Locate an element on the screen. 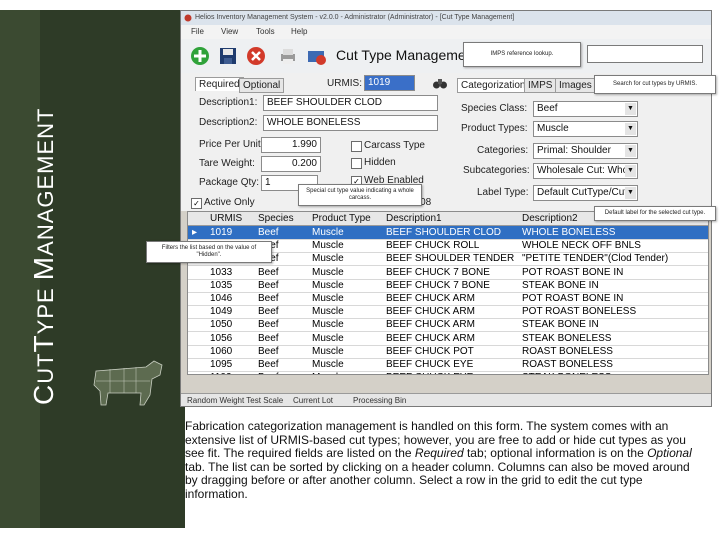 This screenshot has height=540, width=720. table-cell: BEEF CHUCK POT is located at coordinates (430, 351).